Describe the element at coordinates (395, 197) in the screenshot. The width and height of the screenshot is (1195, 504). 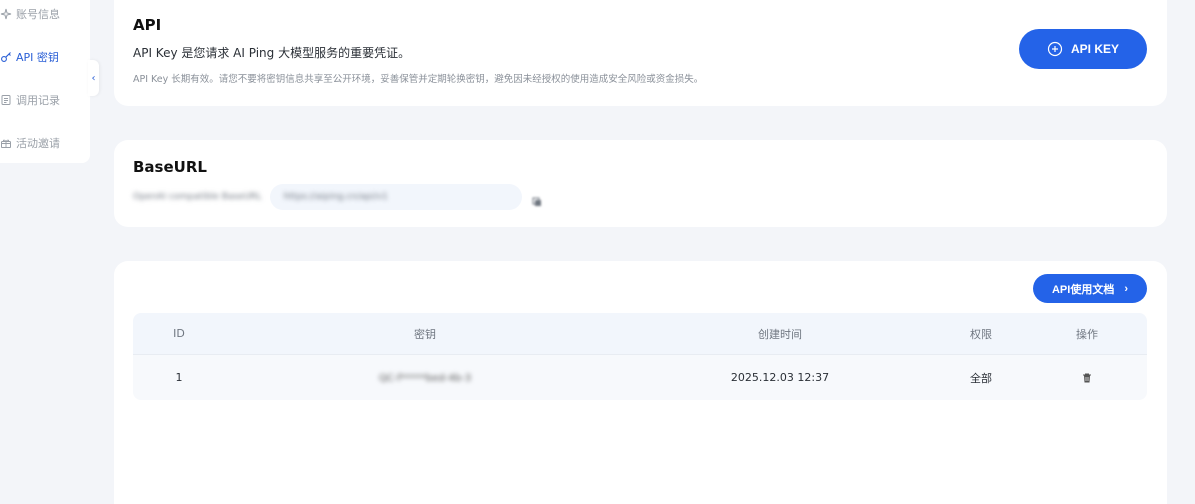
I see `baseurl-value-chip: https://aiping.cn/api/v1` at that location.